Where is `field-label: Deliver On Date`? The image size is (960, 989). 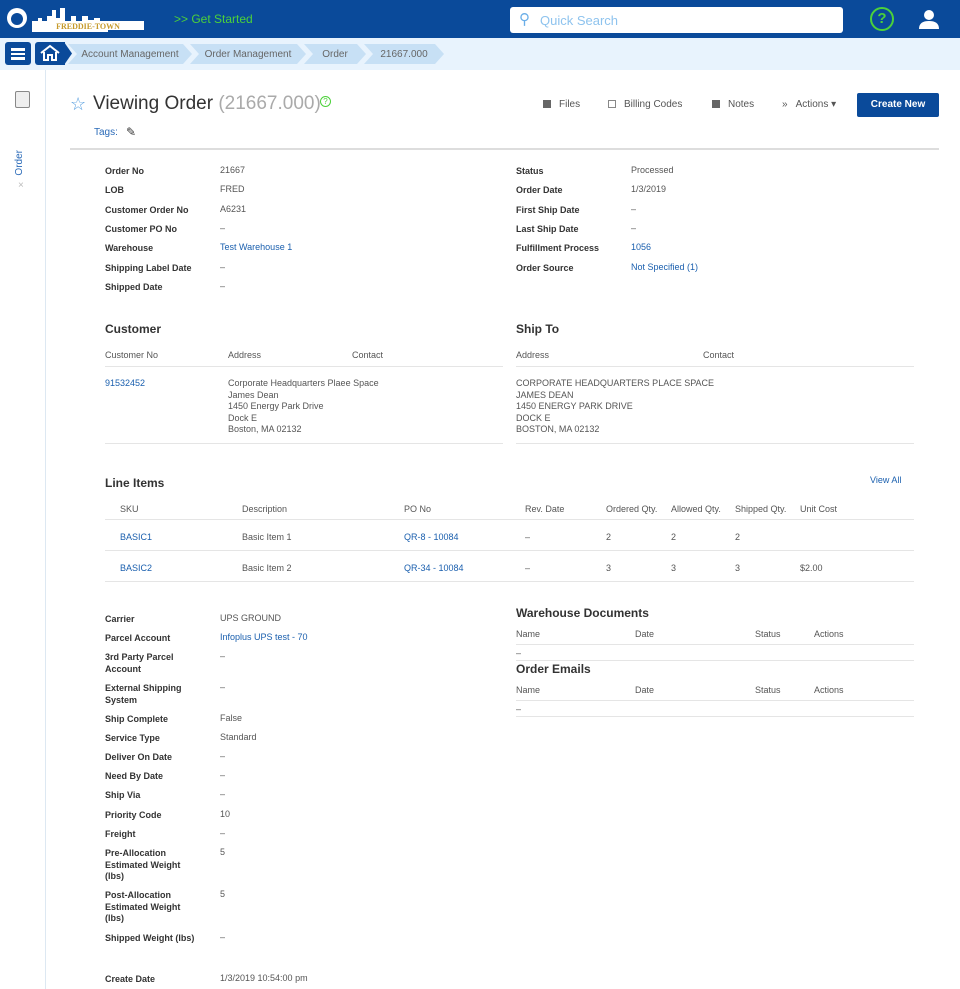
field-label: Deliver On Date is located at coordinates (139, 757).